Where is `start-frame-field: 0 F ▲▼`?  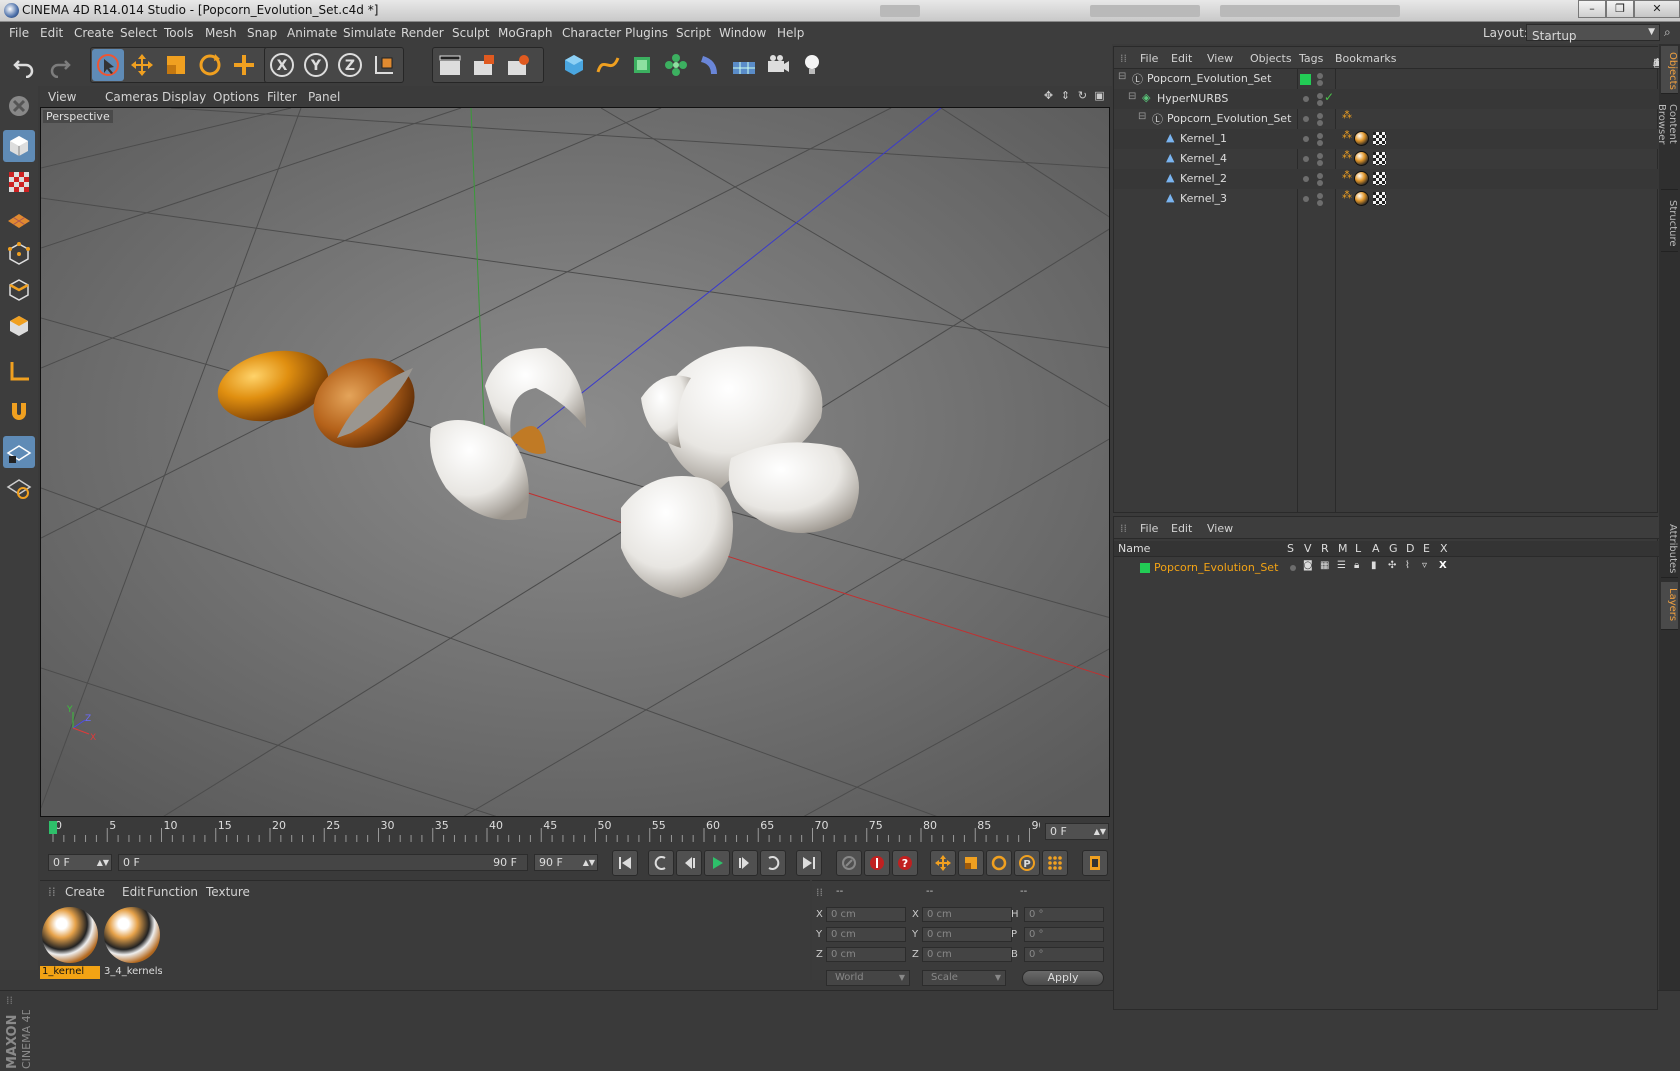 start-frame-field: 0 F ▲▼ is located at coordinates (80, 862).